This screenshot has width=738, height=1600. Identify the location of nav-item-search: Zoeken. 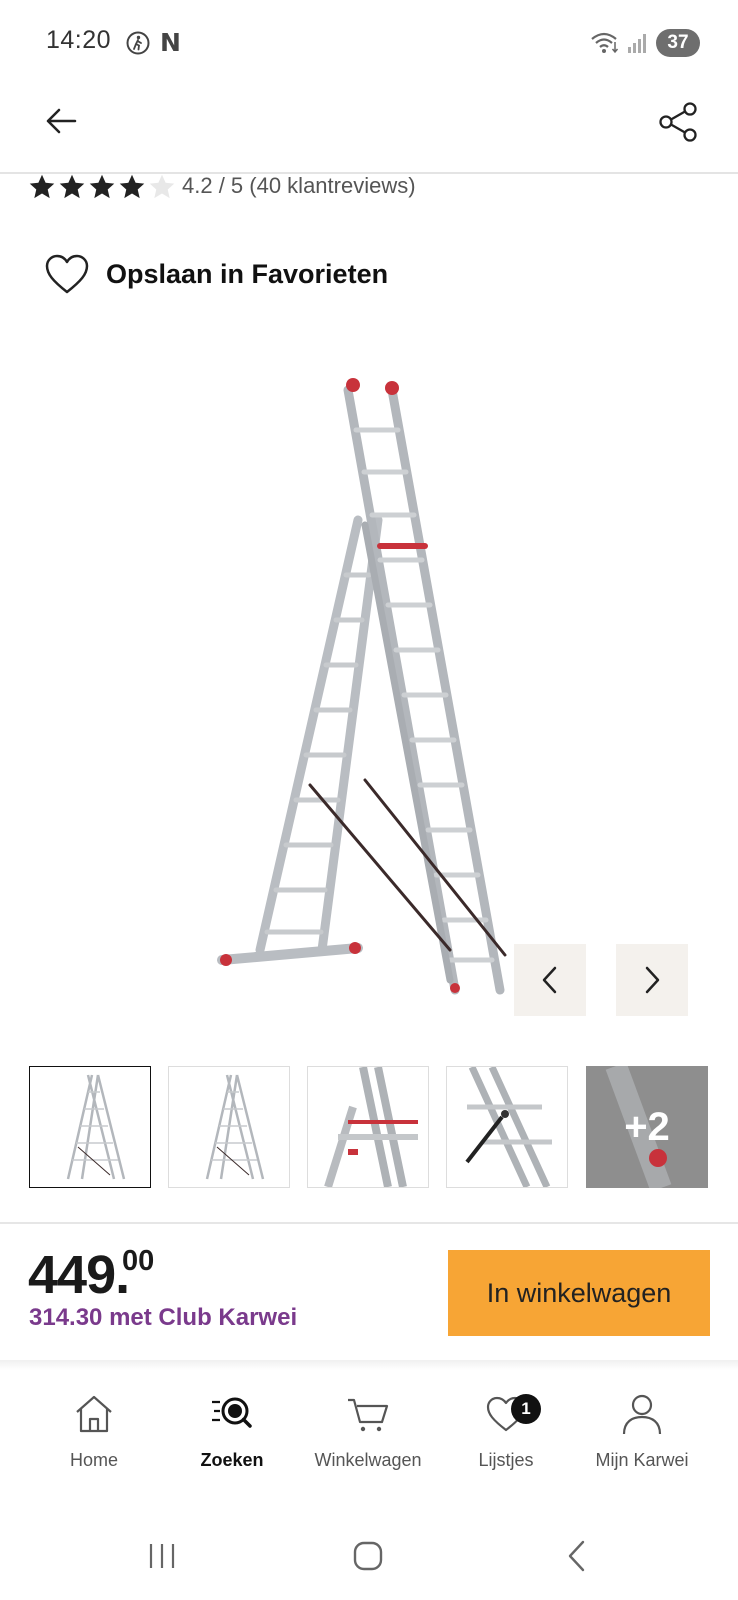
(232, 1437).